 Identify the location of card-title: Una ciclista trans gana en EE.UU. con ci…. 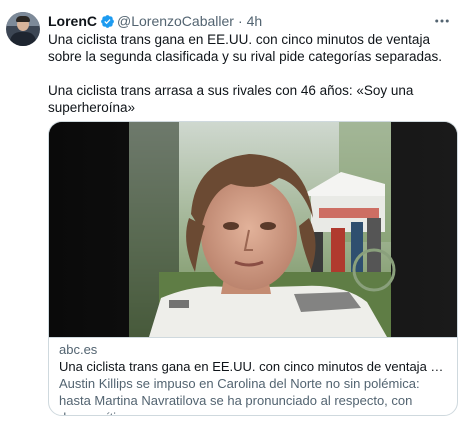
(253, 366).